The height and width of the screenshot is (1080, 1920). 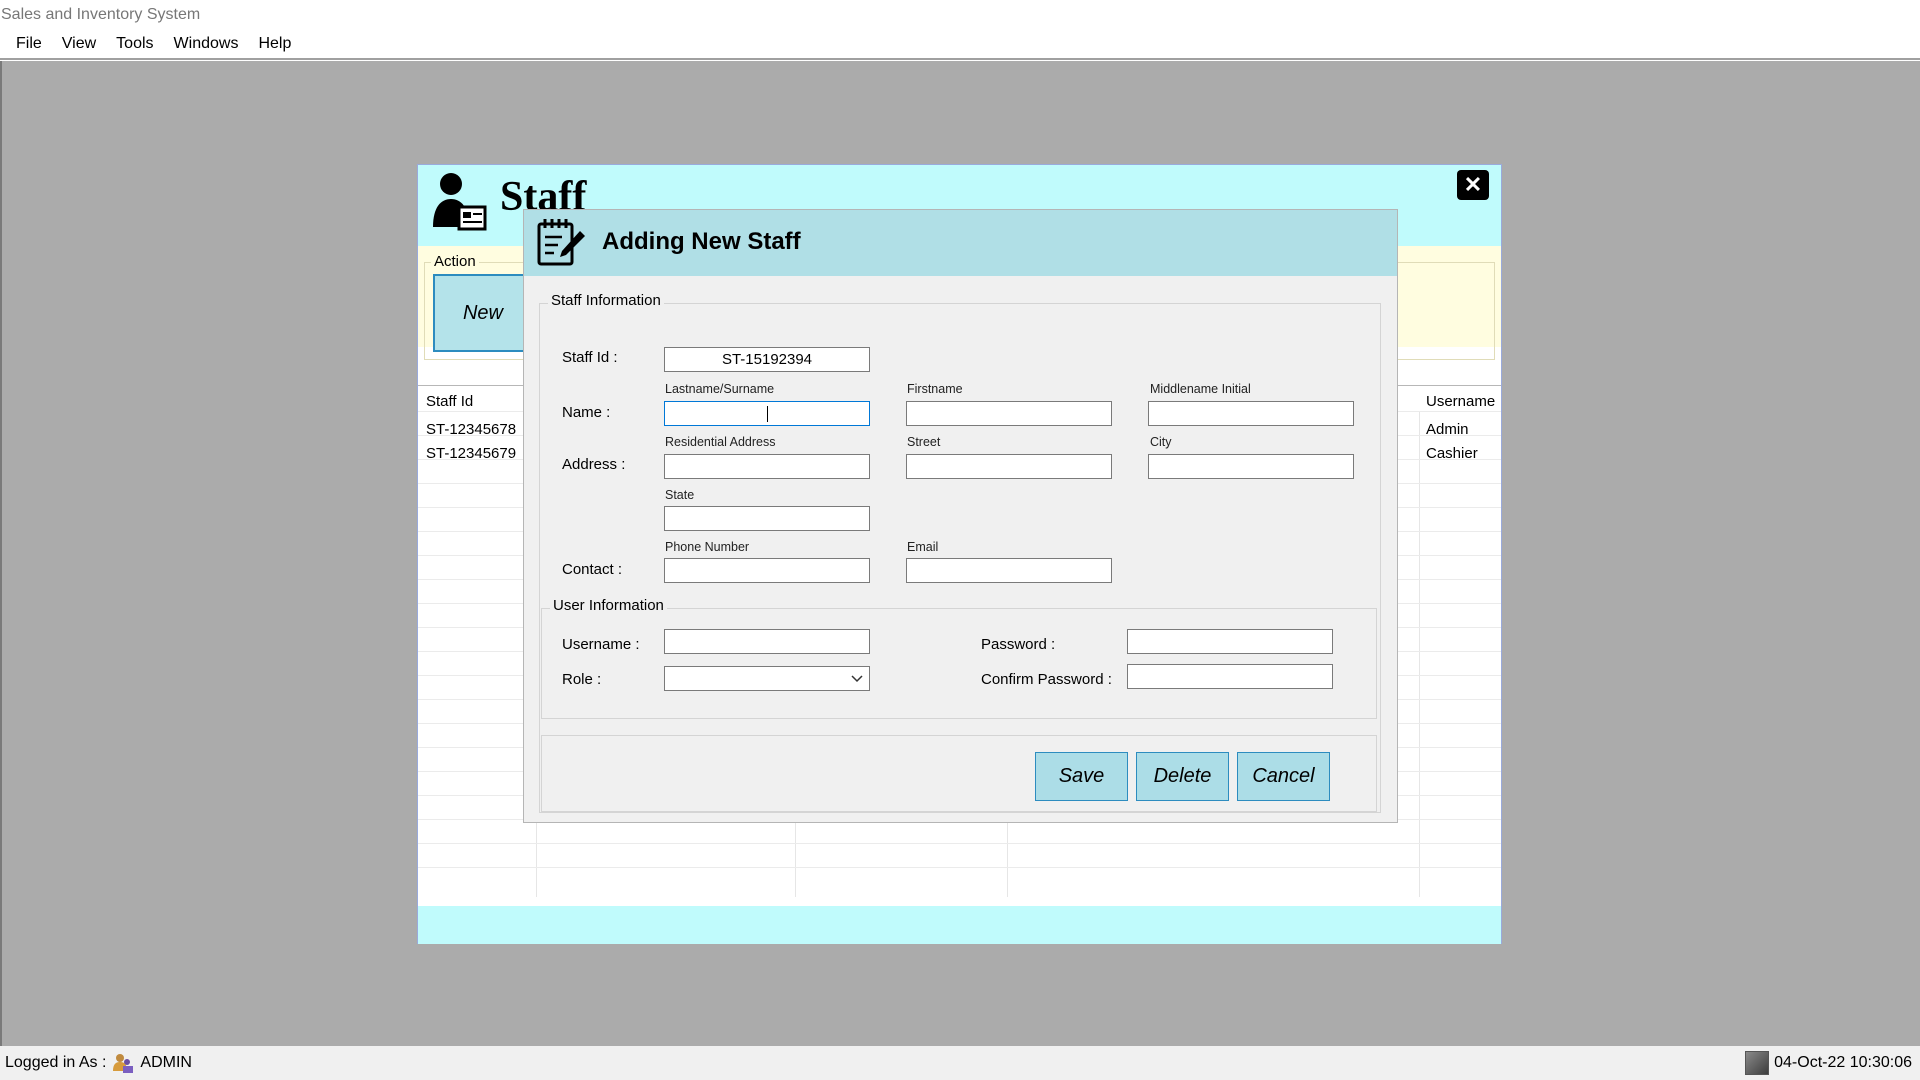 What do you see at coordinates (1081, 776) in the screenshot?
I see `save-button: Save` at bounding box center [1081, 776].